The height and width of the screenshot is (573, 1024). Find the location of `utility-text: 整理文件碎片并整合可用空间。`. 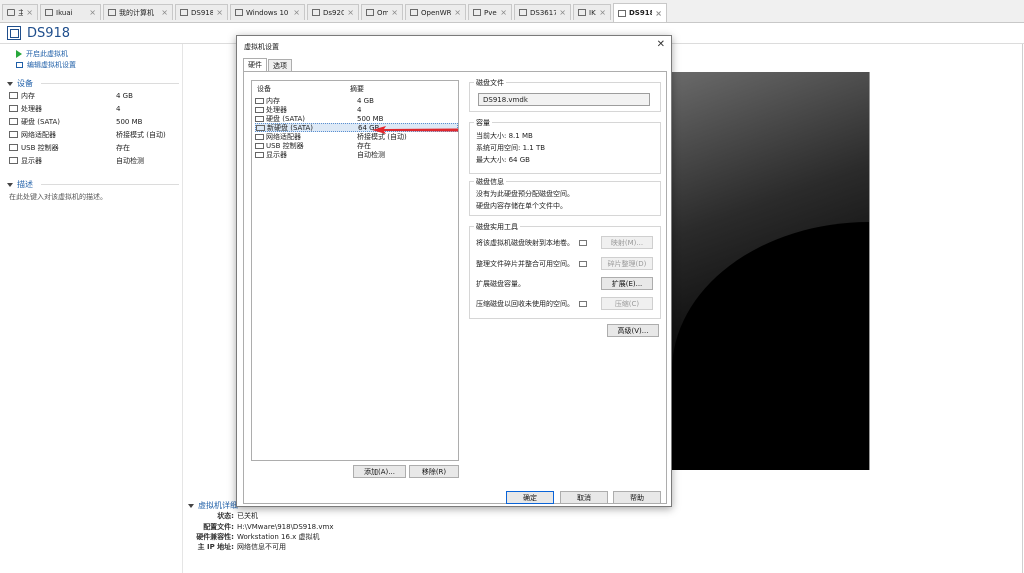

utility-text: 整理文件碎片并整合可用空间。 is located at coordinates (525, 263).